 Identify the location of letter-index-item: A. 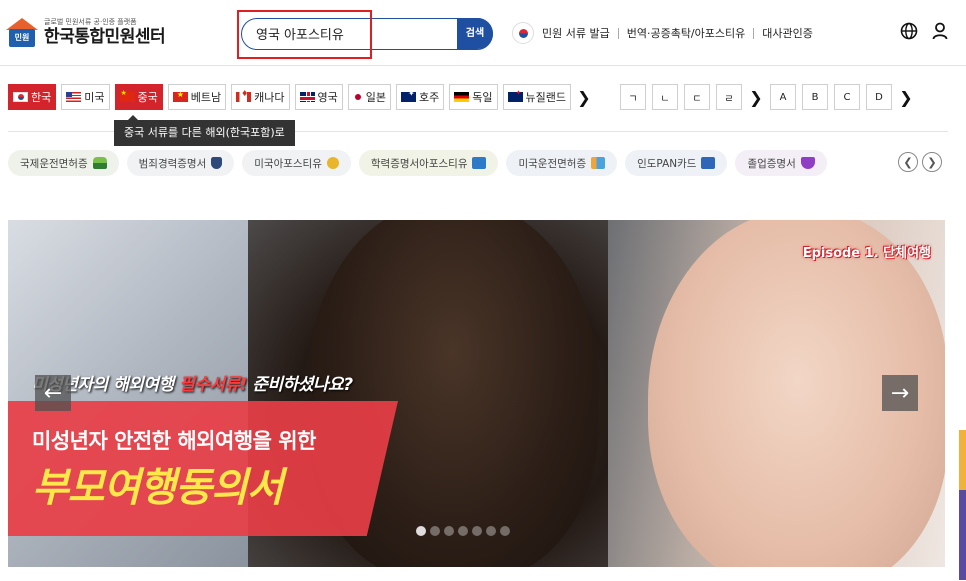
(783, 97).